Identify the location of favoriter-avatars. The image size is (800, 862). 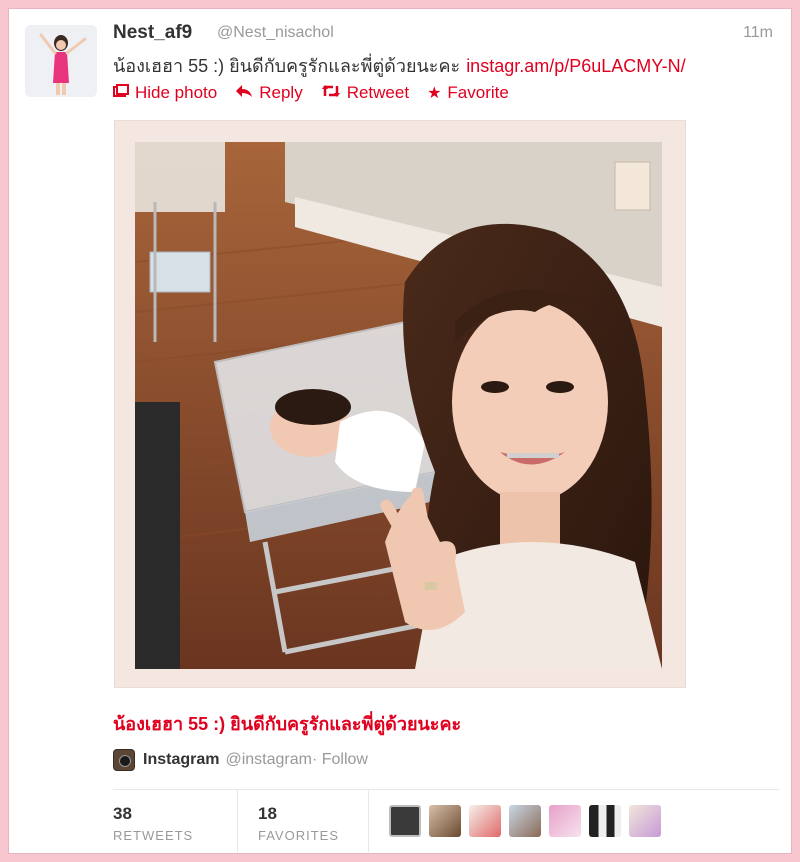
(515, 821).